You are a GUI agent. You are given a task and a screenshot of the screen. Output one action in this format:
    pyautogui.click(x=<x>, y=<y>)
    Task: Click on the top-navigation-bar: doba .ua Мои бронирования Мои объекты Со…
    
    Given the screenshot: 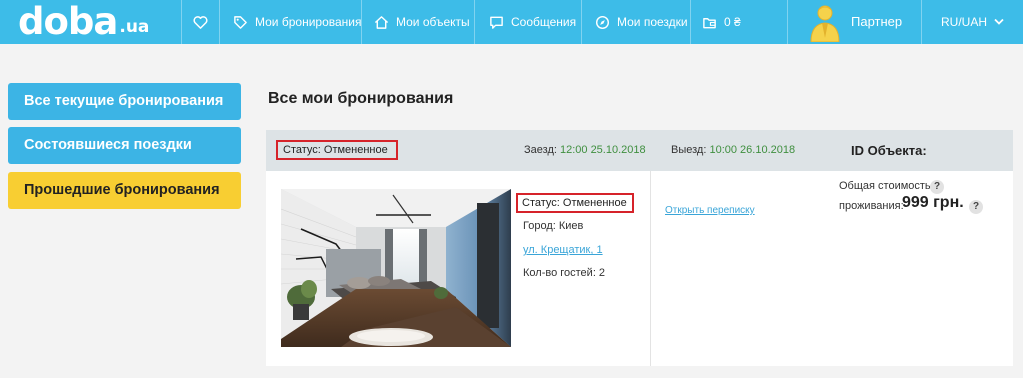 What is the action you would take?
    pyautogui.click(x=511, y=22)
    